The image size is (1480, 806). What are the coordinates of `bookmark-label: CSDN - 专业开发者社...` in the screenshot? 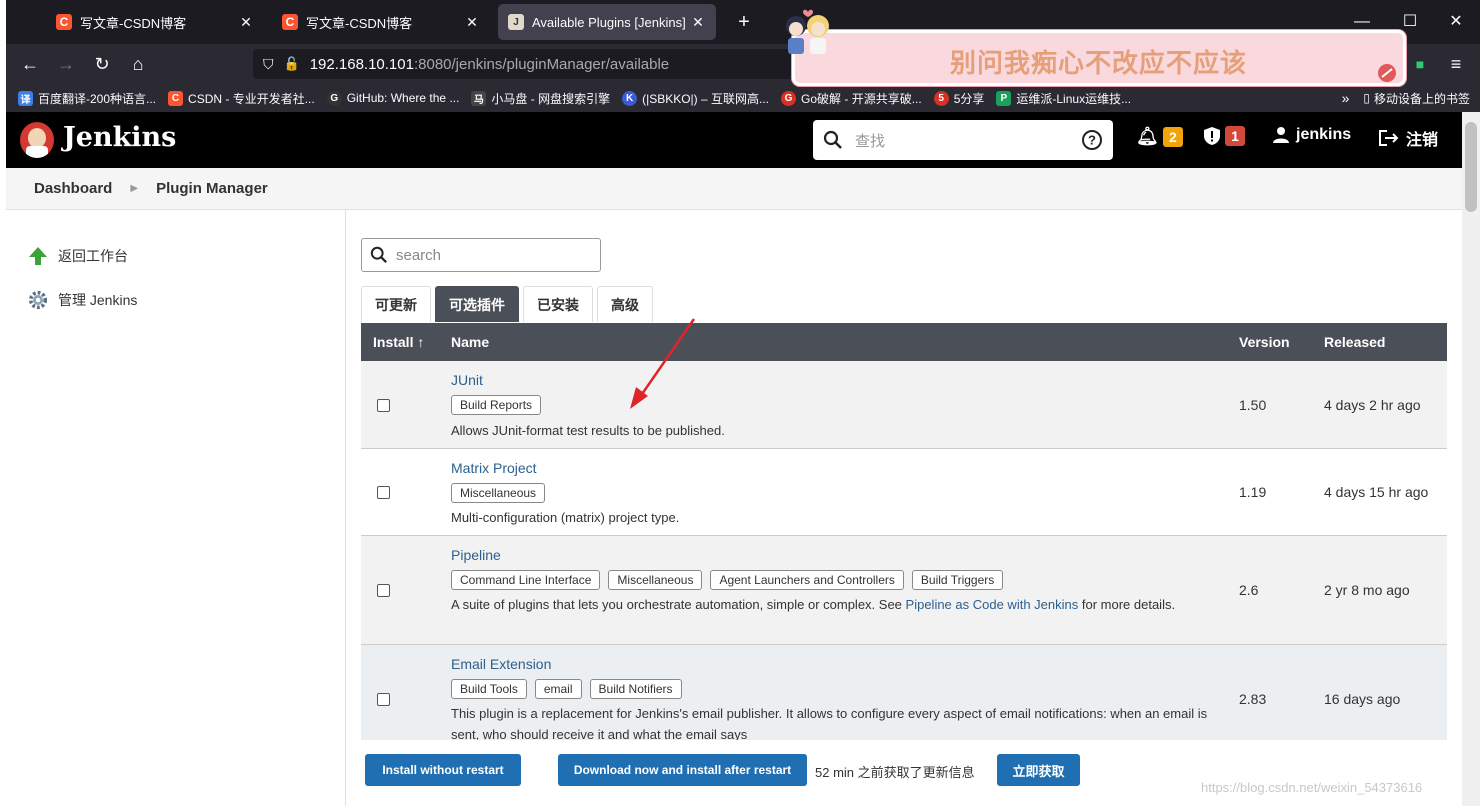 It's located at (251, 98).